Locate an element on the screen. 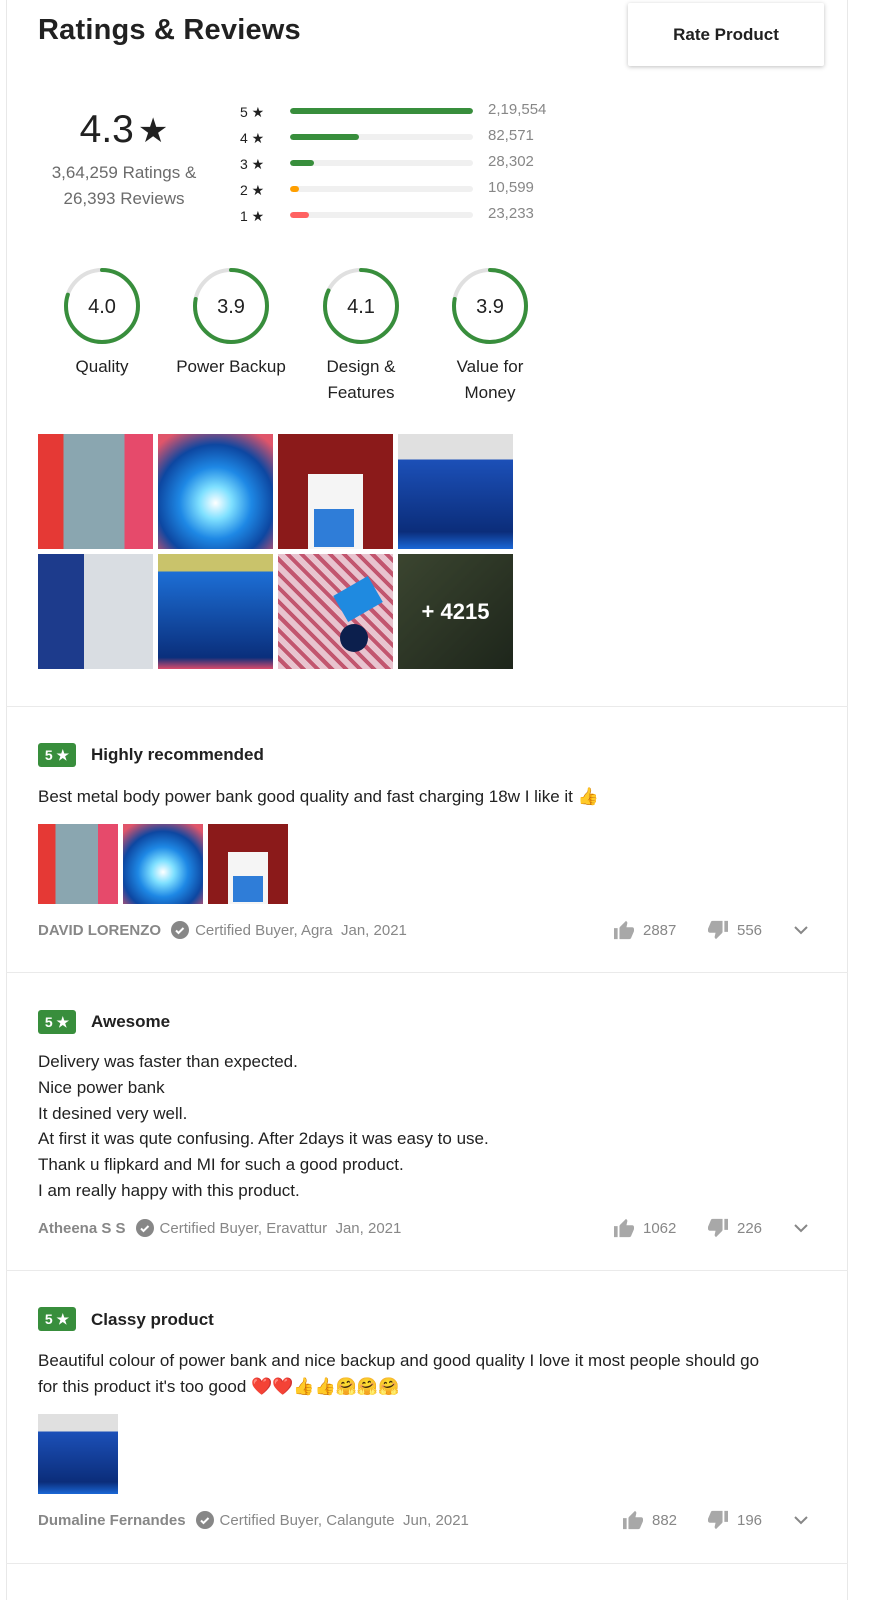 The width and height of the screenshot is (887, 1600). distribution-row-2: 2 ★ 10,599 is located at coordinates (410, 191).